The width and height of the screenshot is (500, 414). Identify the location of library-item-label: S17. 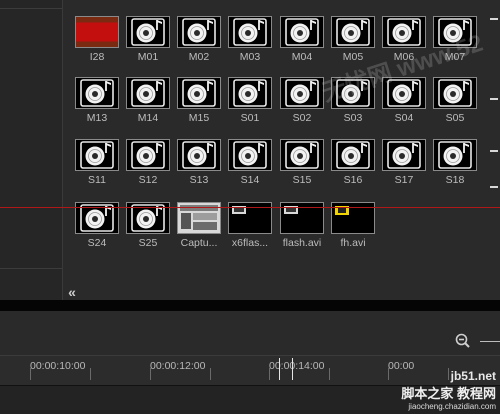
(404, 180).